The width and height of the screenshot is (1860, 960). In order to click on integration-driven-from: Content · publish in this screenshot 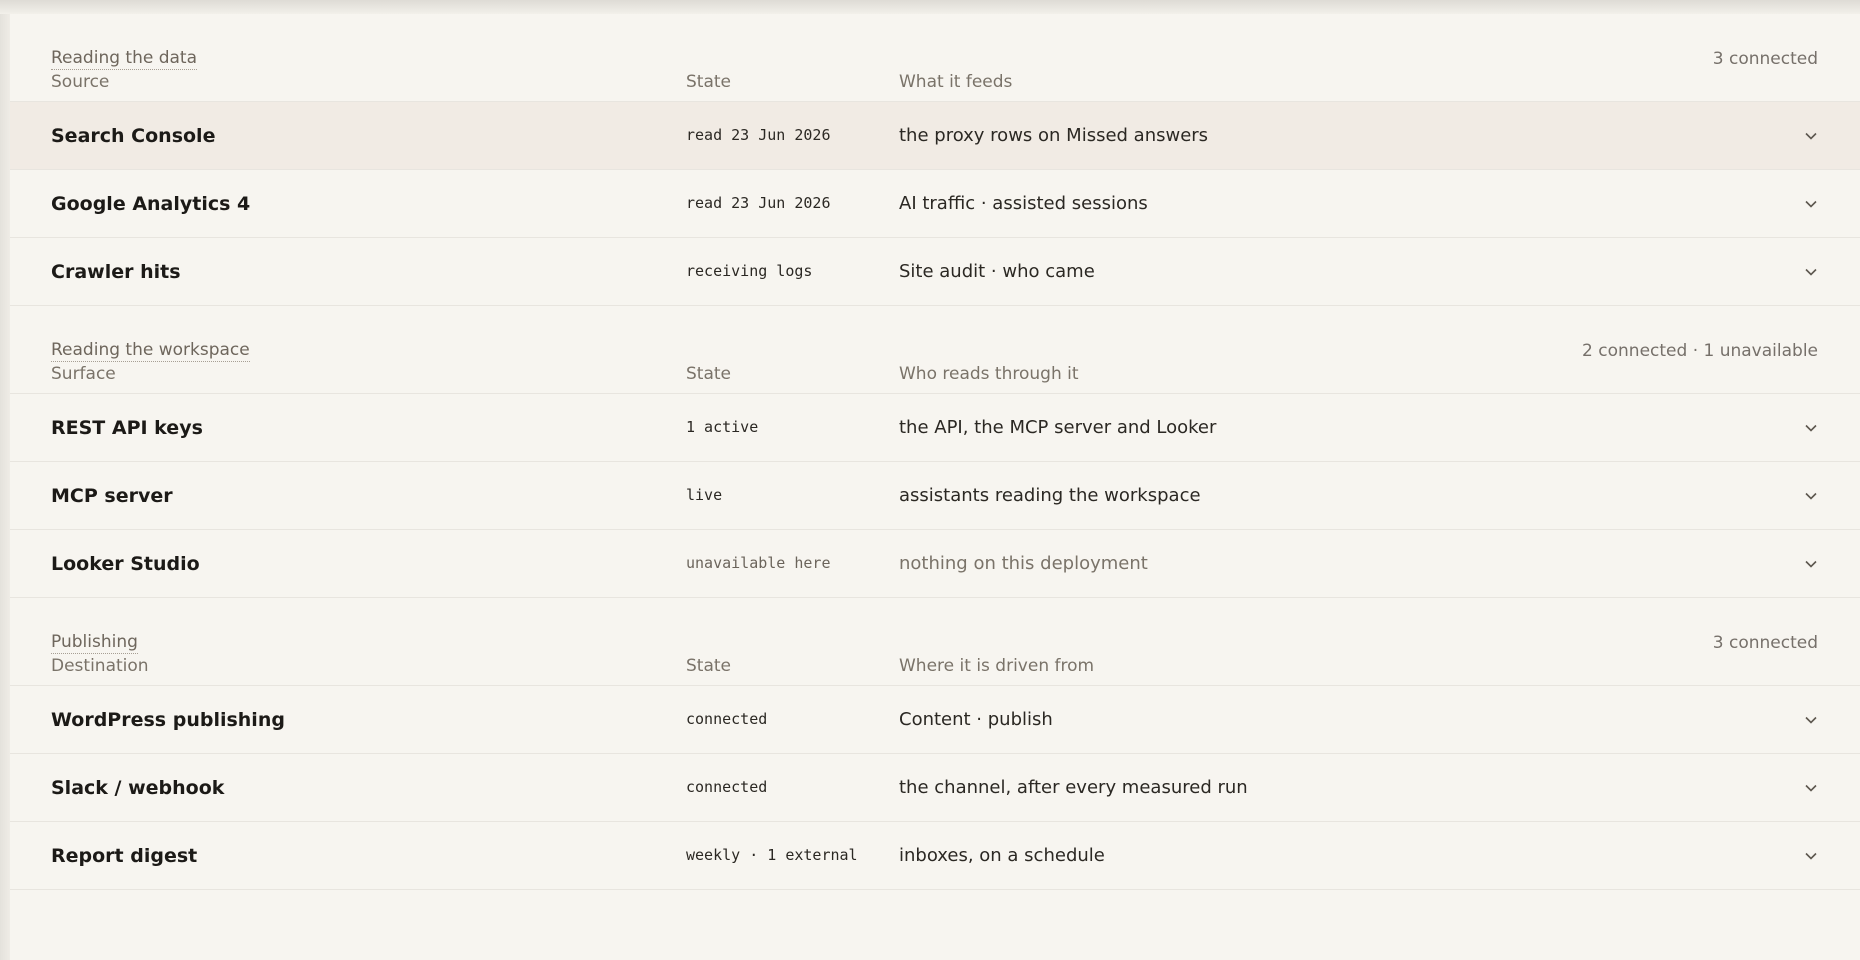, I will do `click(976, 719)`.